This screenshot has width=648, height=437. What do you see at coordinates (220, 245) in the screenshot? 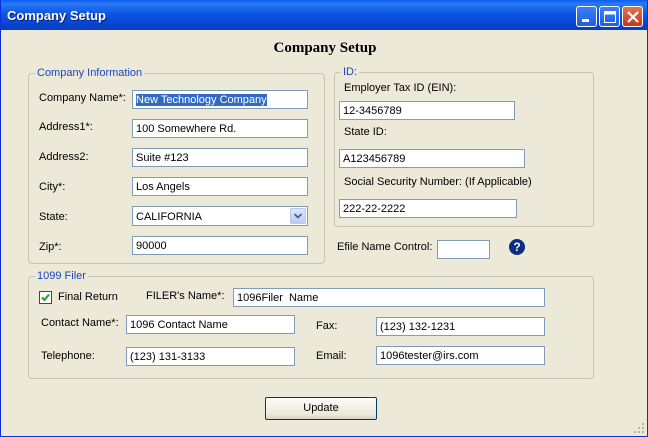
I see `zip-input` at bounding box center [220, 245].